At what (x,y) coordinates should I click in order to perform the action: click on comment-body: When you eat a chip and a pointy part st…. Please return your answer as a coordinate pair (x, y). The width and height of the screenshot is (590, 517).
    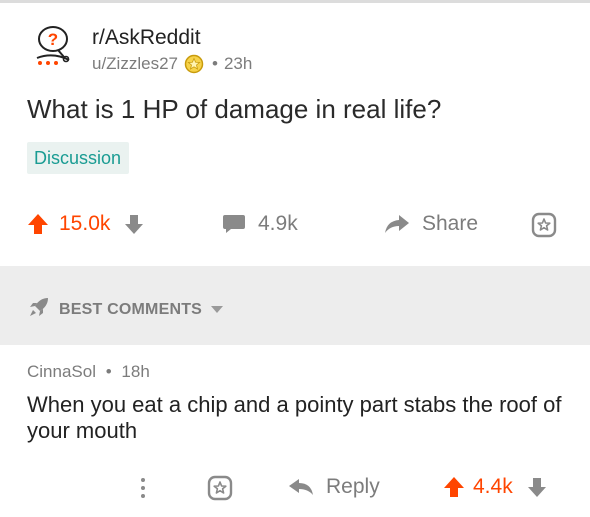
    Looking at the image, I should click on (294, 417).